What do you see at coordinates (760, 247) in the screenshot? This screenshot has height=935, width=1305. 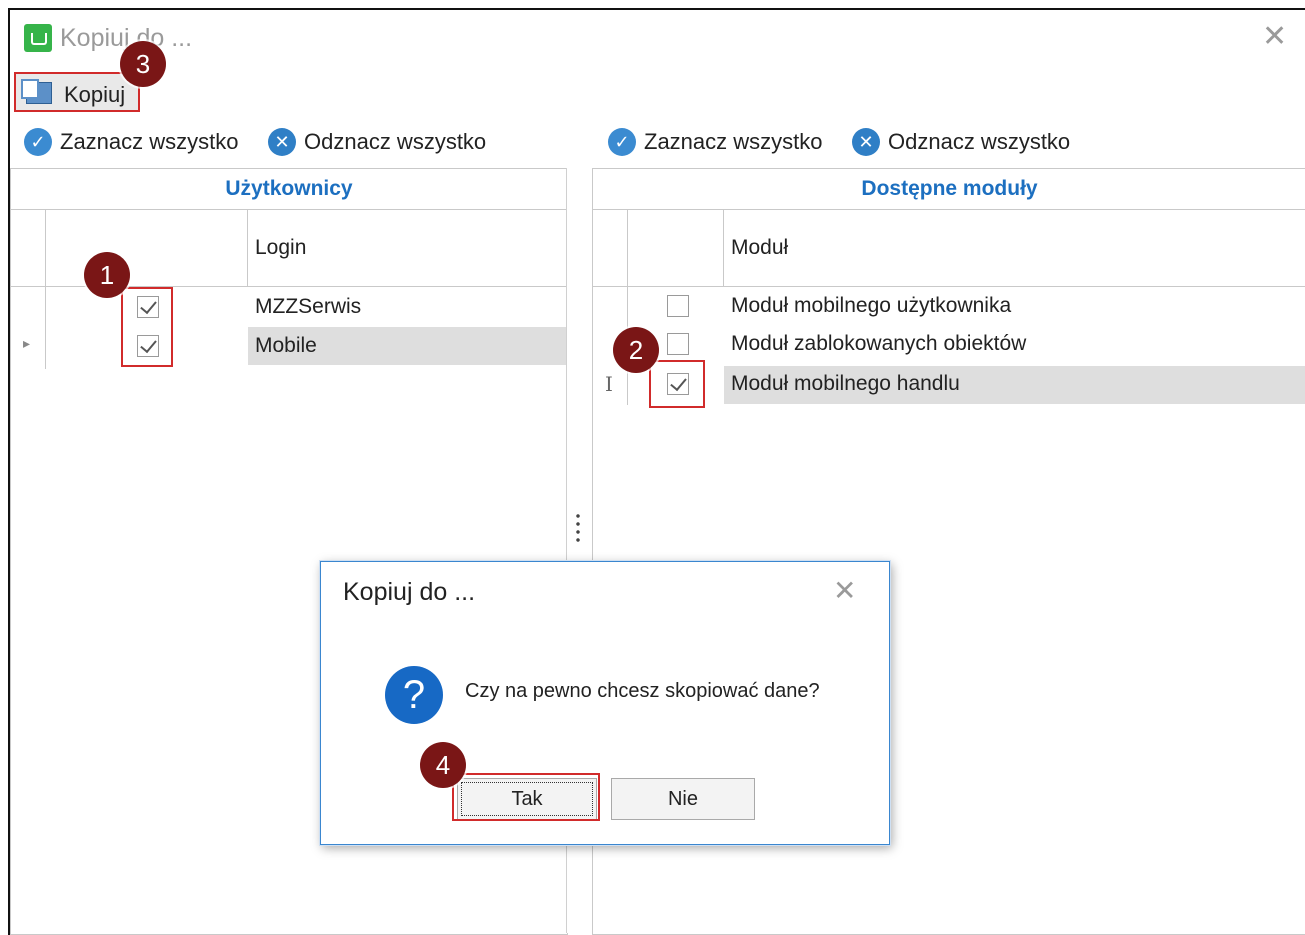 I see `module-column-label: Moduł` at bounding box center [760, 247].